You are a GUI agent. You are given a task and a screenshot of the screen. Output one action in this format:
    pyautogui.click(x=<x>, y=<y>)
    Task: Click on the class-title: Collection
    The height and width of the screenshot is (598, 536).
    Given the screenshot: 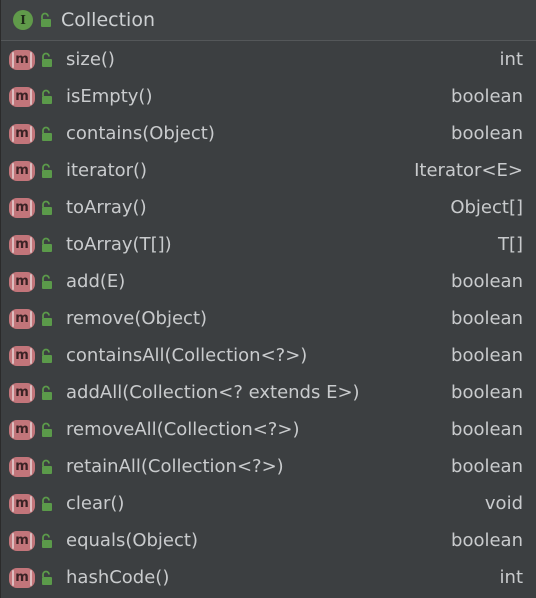 What is the action you would take?
    pyautogui.click(x=108, y=20)
    